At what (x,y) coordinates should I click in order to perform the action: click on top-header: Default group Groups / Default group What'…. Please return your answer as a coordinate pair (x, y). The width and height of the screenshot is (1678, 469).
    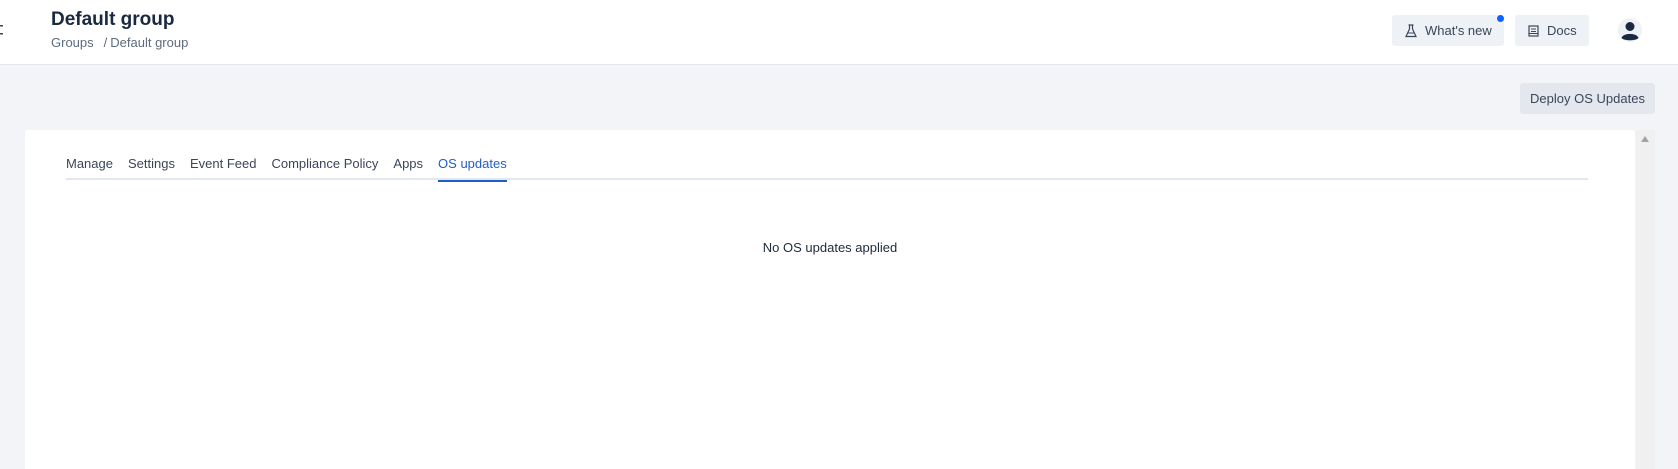
    Looking at the image, I should click on (839, 32).